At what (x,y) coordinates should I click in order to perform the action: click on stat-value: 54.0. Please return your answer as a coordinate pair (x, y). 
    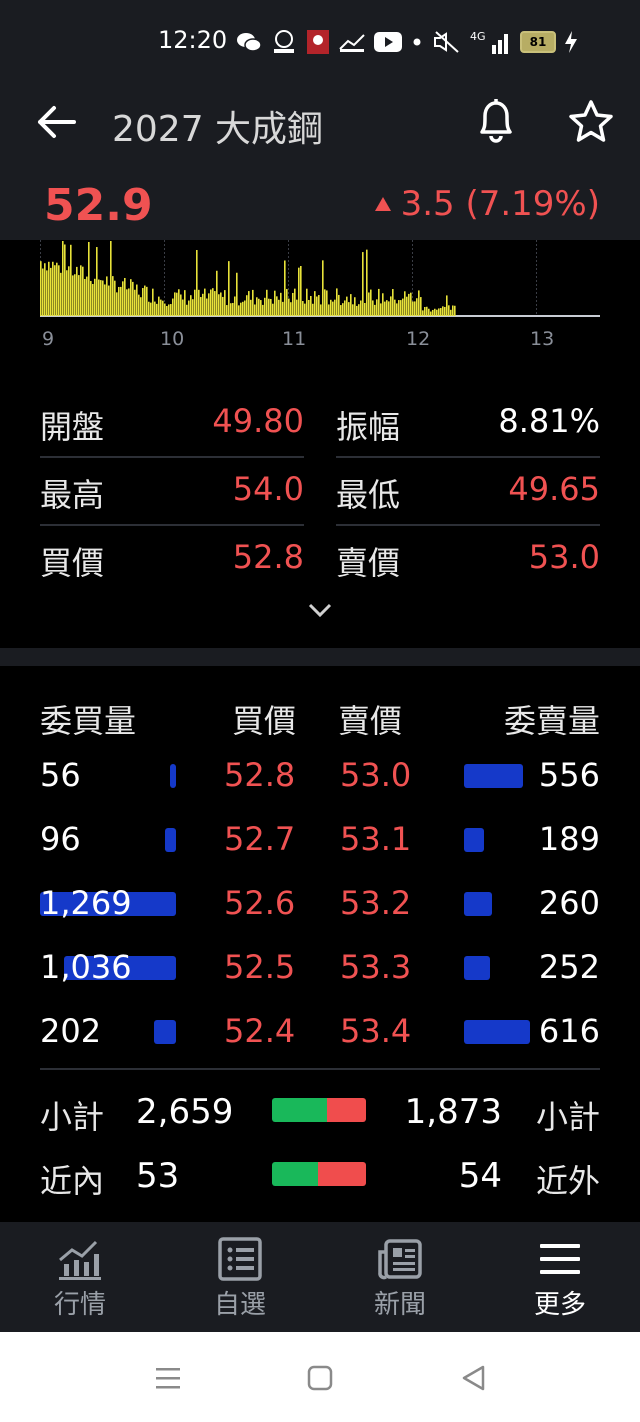
    Looking at the image, I should click on (268, 489).